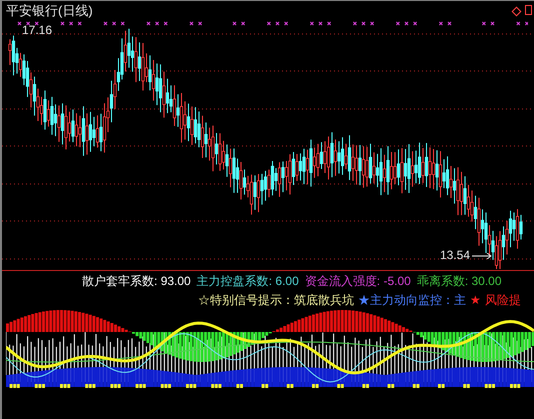 The image size is (534, 419). I want to click on chart-title: 平安银行(日线), so click(49, 10).